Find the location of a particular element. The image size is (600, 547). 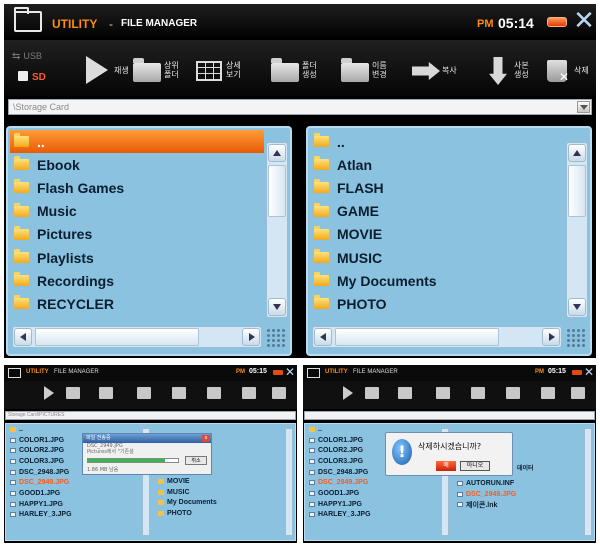

title-bar: UTILITY FILE MANAGER PM 05:15 ✕ is located at coordinates (449, 373).